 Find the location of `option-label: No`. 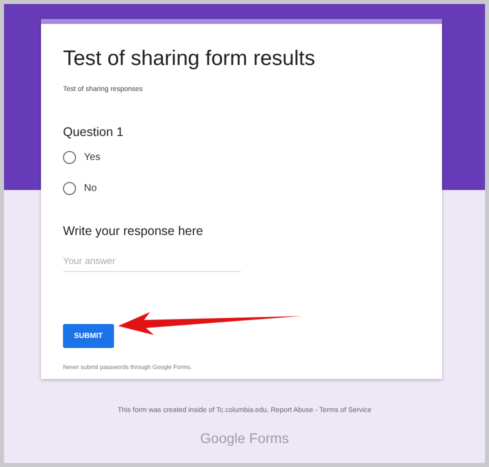

option-label: No is located at coordinates (90, 189).